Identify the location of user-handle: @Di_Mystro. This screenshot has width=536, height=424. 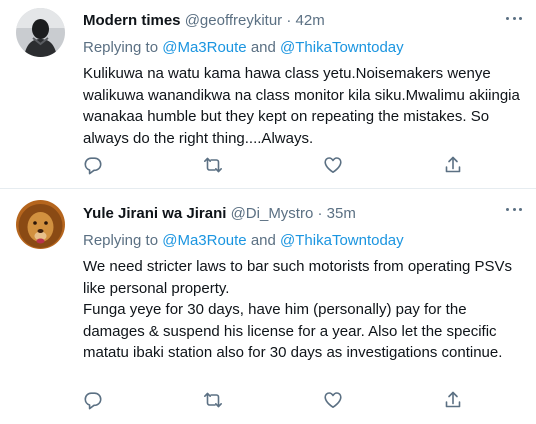
(272, 213).